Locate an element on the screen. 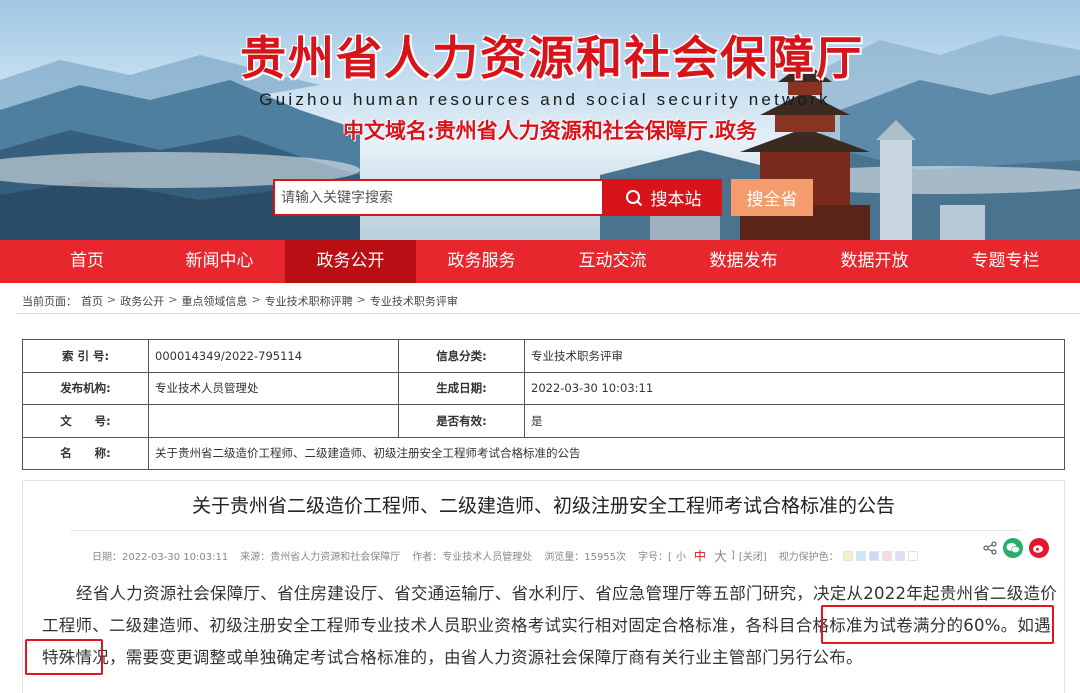  main-nav: 首页 新闻中心 政务公开 政务服务 互动交流 数据发布 数据开放 专题专栏 is located at coordinates (540, 261).